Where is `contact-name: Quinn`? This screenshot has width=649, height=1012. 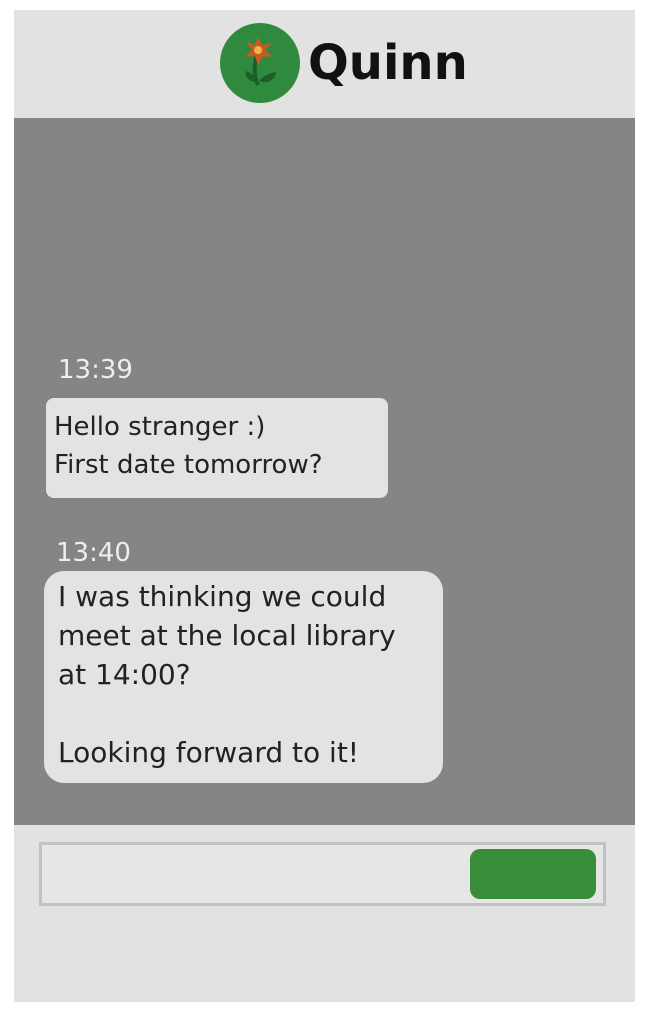
contact-name: Quinn is located at coordinates (388, 63).